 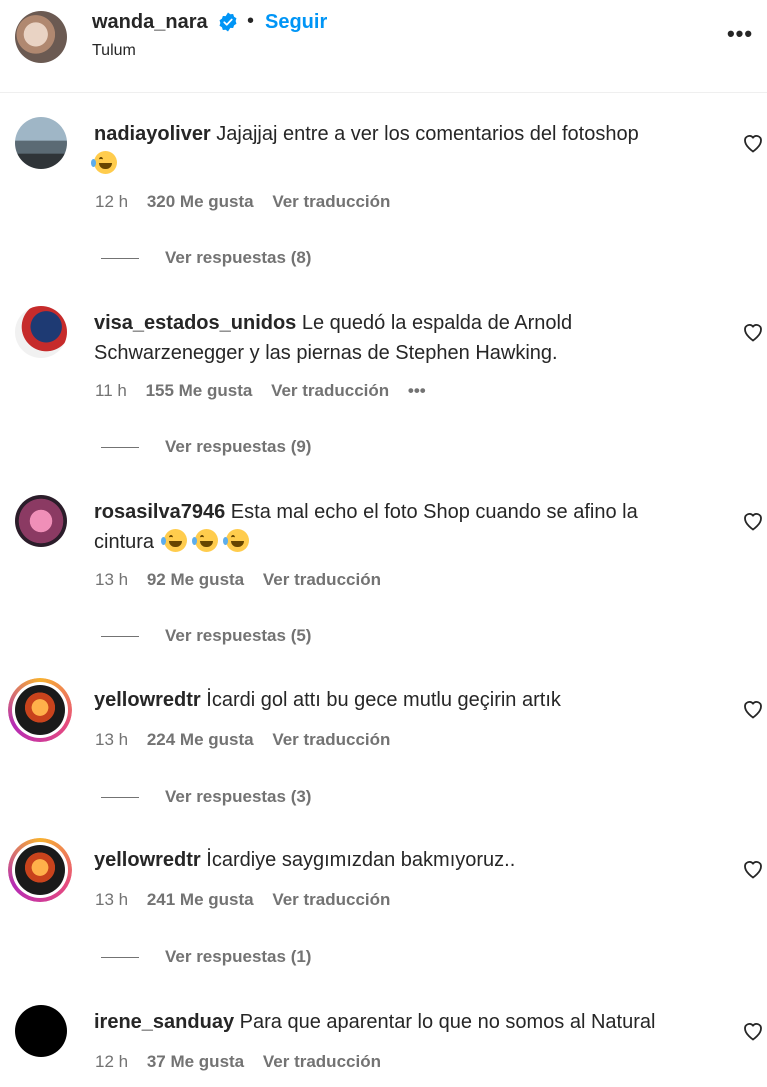 I want to click on comment-meta: 13 h 224 Me gusta Ver traducción, so click(x=249, y=740).